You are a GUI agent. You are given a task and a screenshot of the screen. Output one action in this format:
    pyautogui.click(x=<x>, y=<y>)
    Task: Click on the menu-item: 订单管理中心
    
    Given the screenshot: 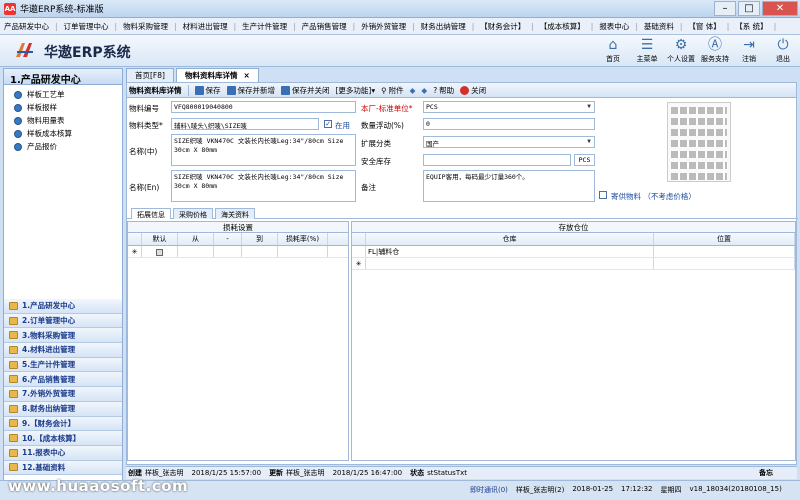 What is the action you would take?
    pyautogui.click(x=86, y=26)
    